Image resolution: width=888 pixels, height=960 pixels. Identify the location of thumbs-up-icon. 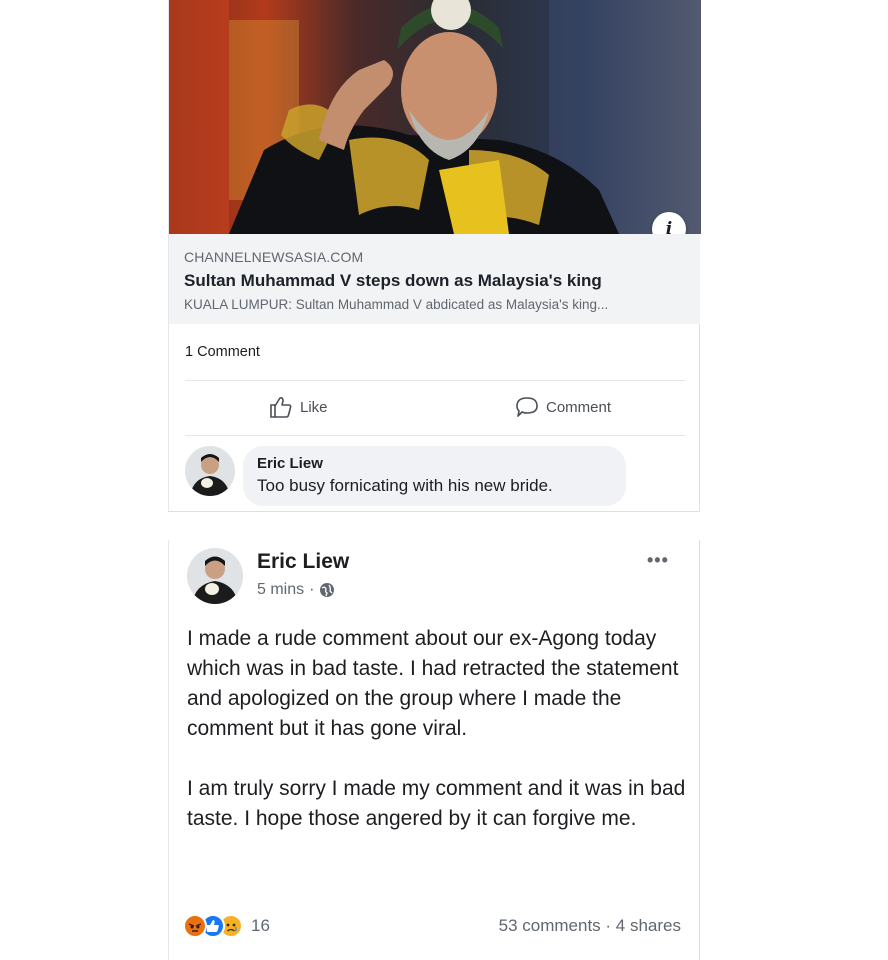
(281, 407).